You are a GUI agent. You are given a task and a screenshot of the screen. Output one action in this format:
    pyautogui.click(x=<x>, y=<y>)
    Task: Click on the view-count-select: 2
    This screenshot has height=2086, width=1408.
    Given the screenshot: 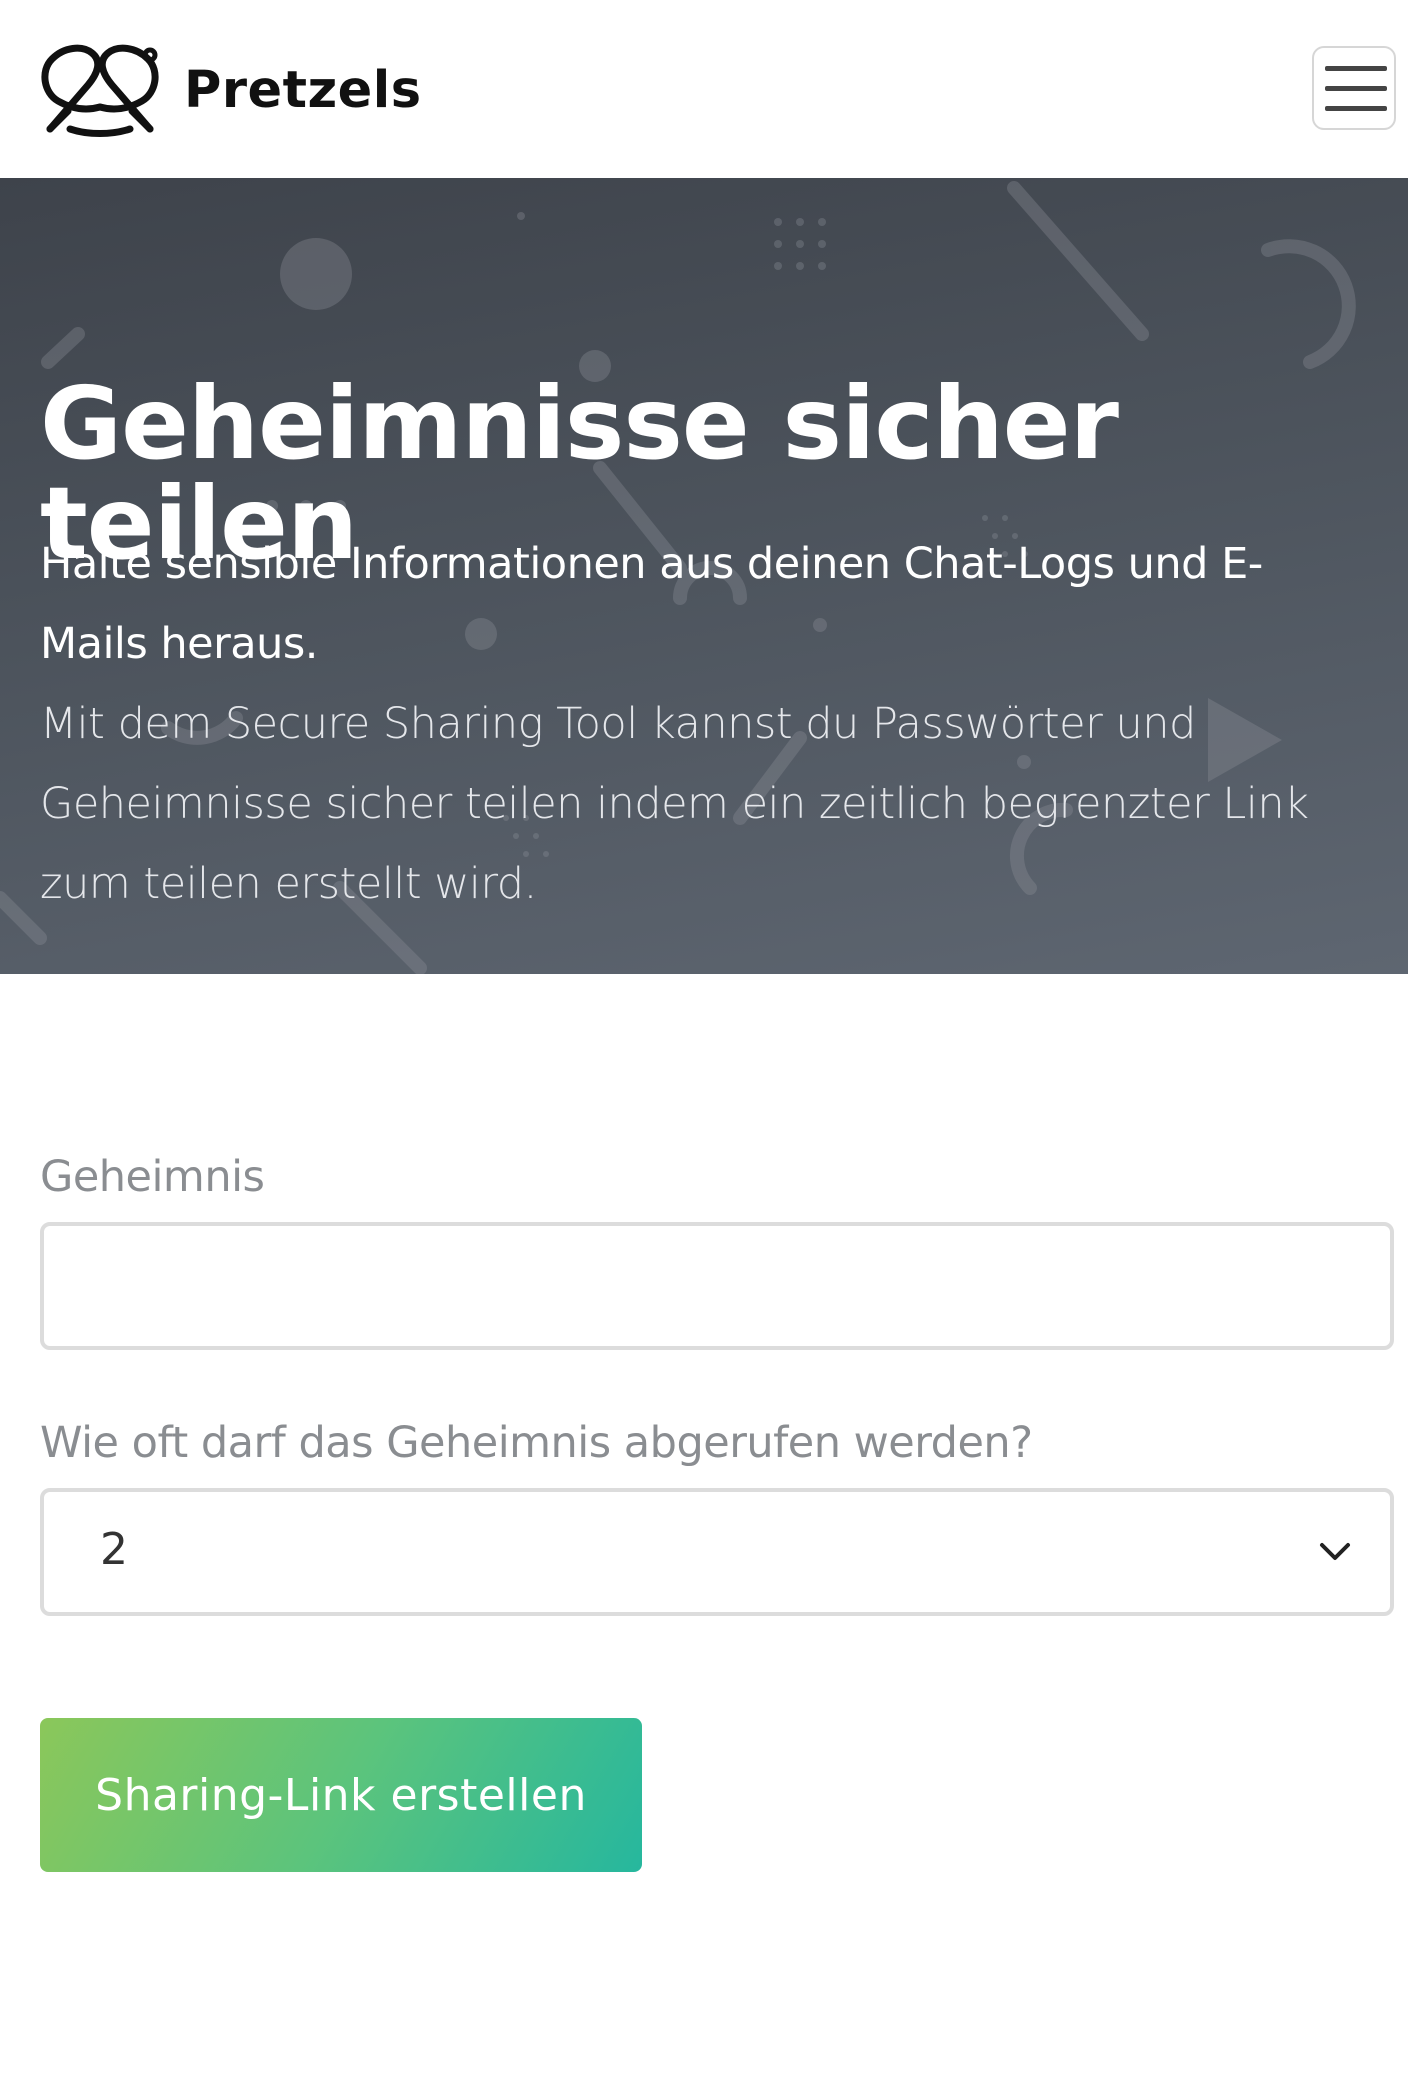 What is the action you would take?
    pyautogui.click(x=717, y=1552)
    